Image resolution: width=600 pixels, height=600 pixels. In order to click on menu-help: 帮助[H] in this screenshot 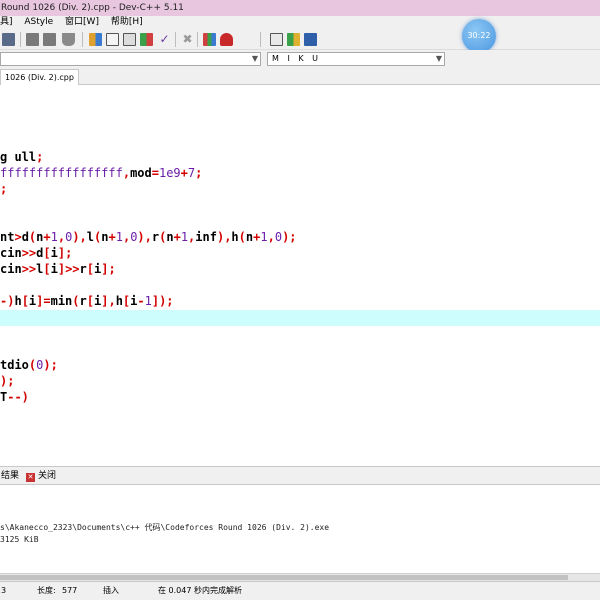, I will do `click(127, 22)`.